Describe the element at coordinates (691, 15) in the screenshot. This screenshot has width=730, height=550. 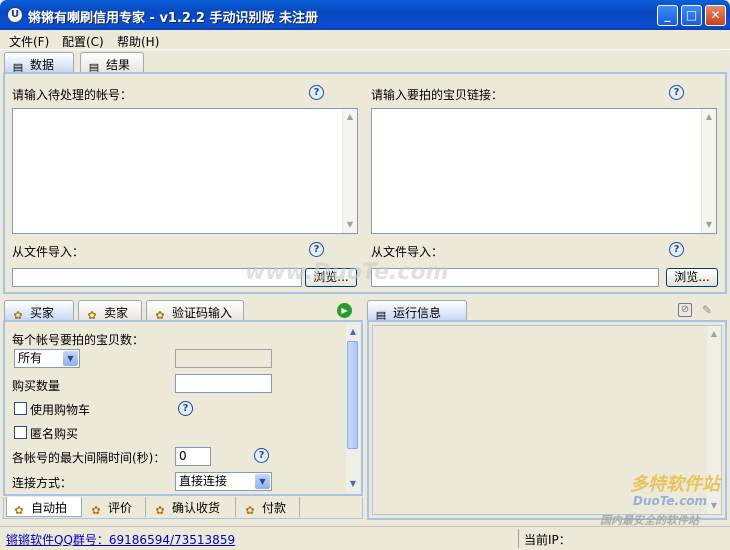
I see `maximize-button: □` at that location.